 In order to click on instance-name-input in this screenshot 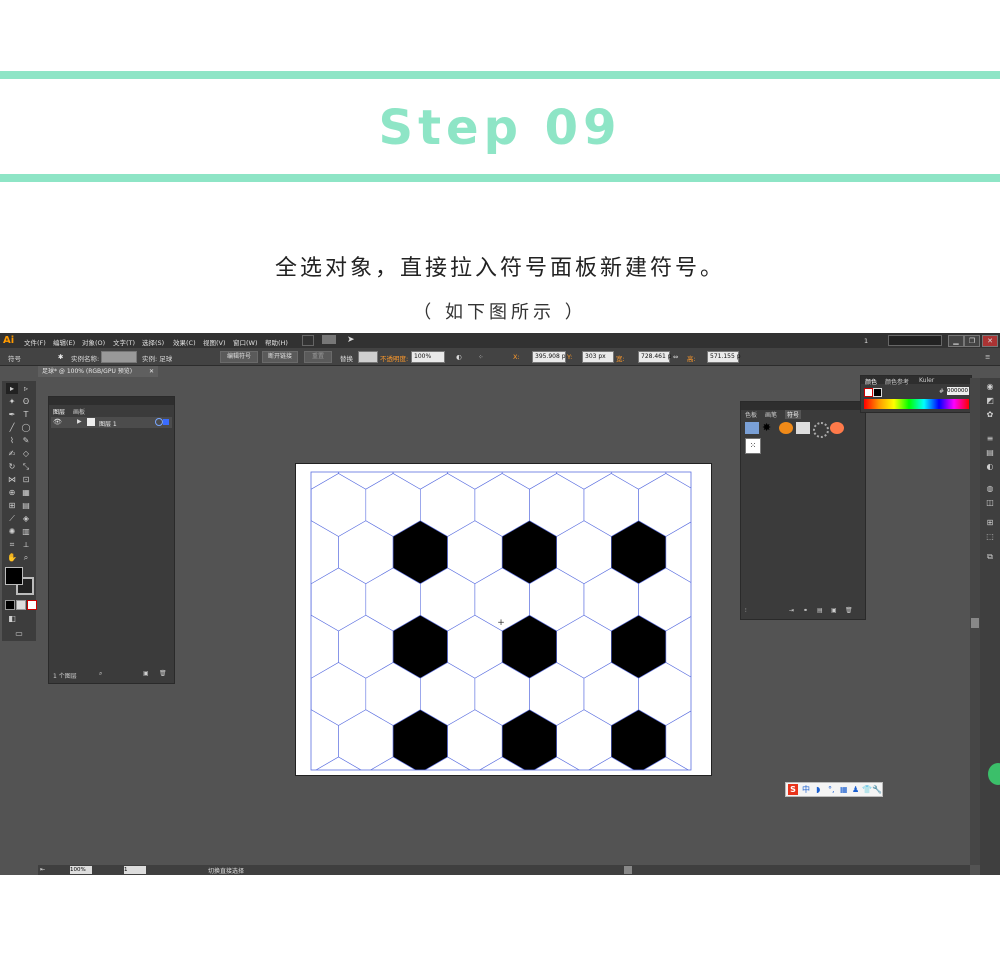, I will do `click(119, 357)`.